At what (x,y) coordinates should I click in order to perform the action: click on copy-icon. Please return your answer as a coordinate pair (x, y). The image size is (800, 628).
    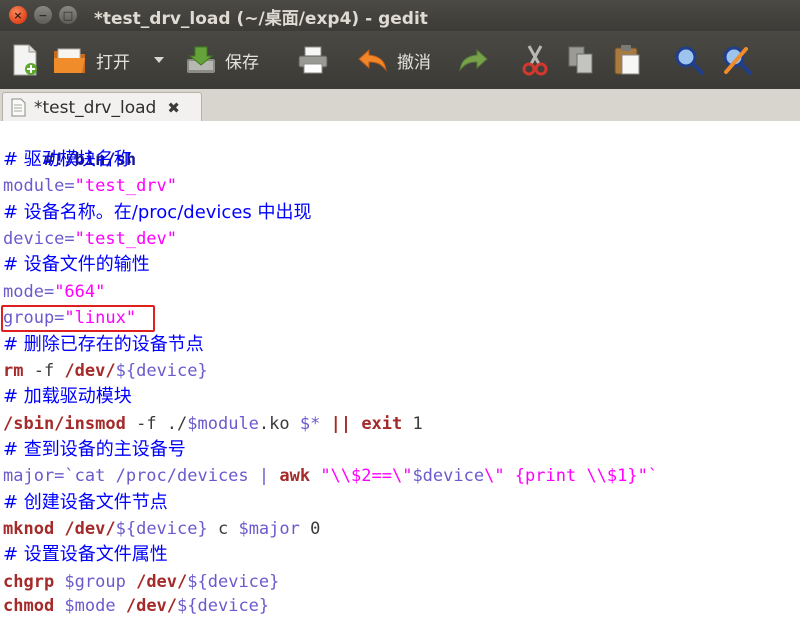
    Looking at the image, I should click on (580, 60).